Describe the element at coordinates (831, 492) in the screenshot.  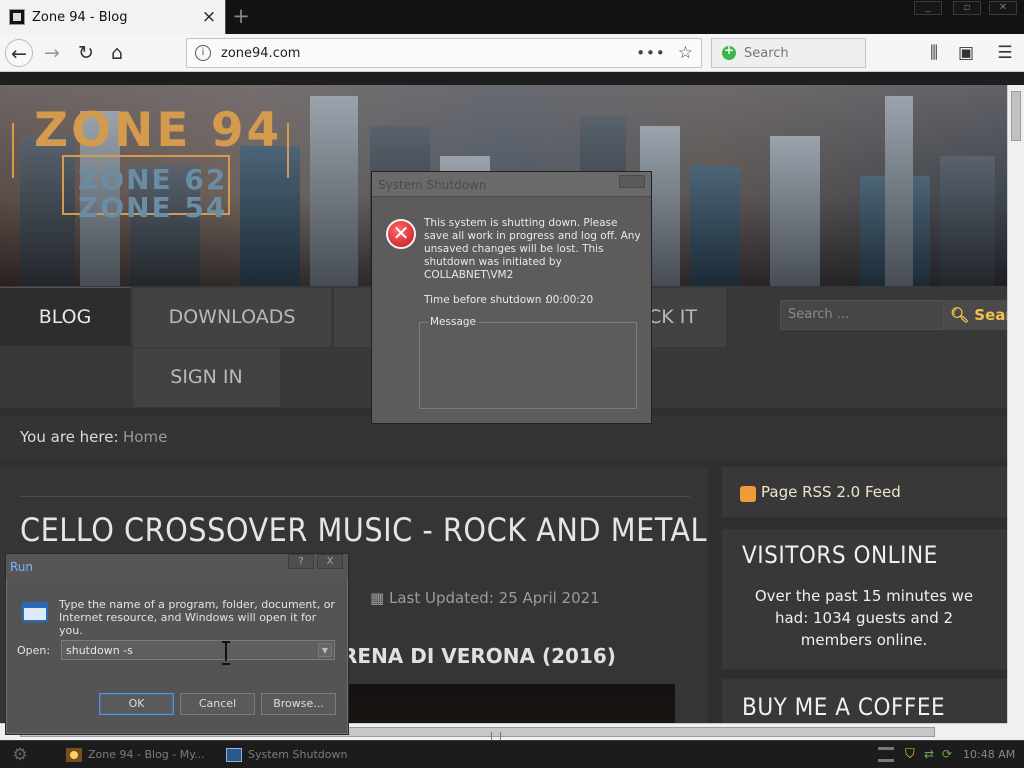
I see `rss-link: Page RSS 2.0 Feed` at that location.